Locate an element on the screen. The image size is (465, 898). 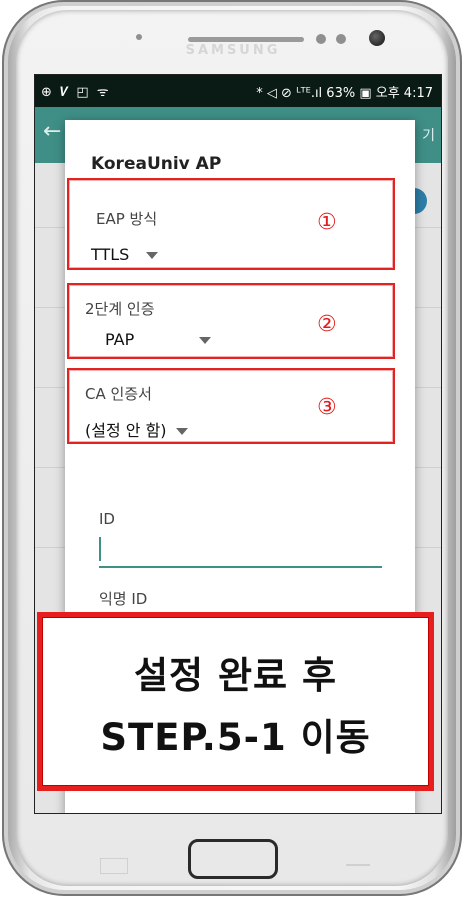
callout-line-2: STEP.5-1 이동 is located at coordinates (235, 737).